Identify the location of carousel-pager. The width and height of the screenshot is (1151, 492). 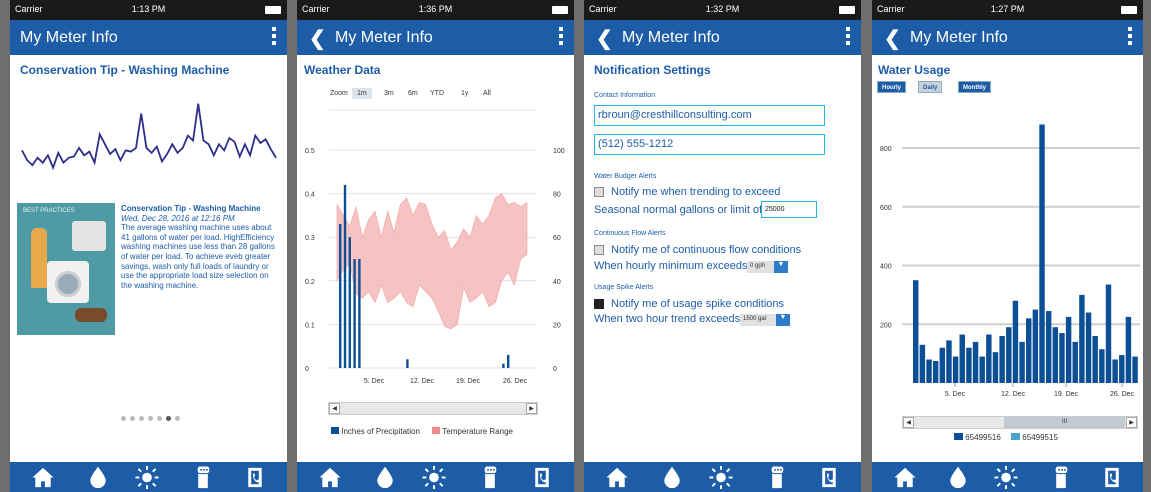
(152, 417).